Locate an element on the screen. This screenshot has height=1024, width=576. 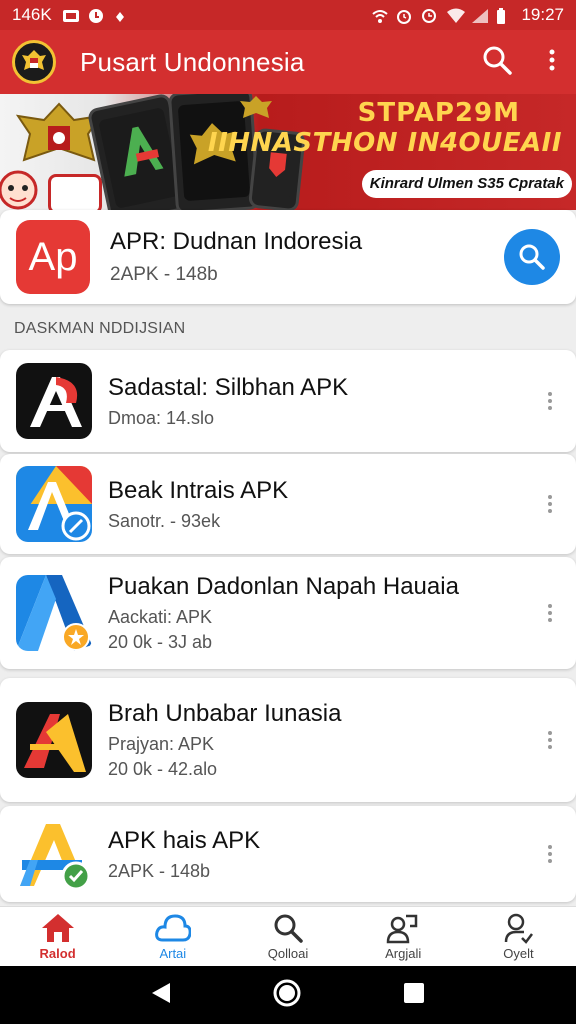
nav-label: Oyelt is located at coordinates (518, 953).